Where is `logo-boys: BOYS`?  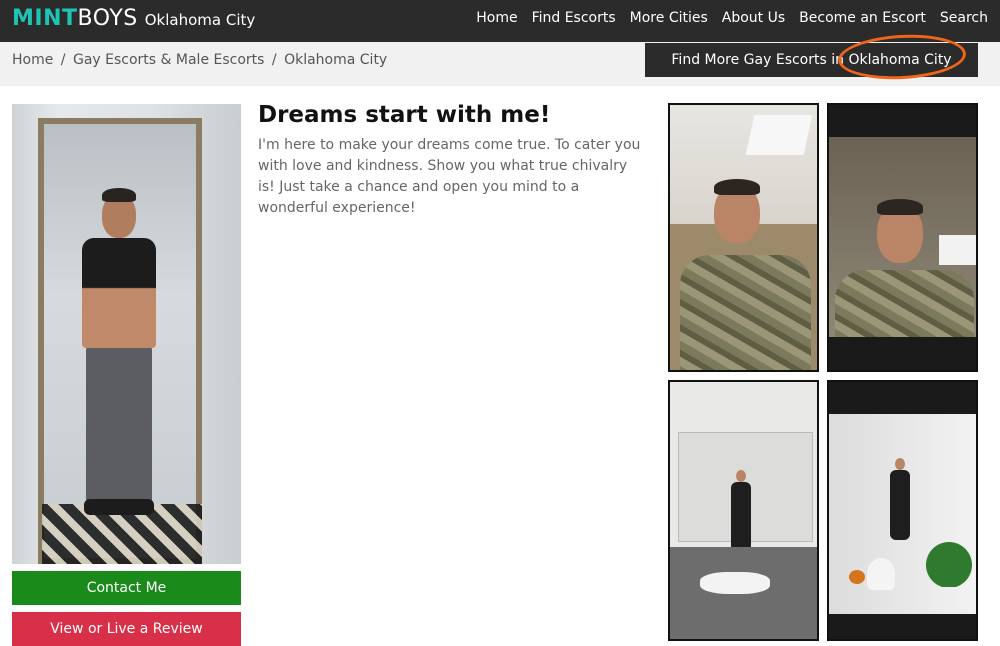
logo-boys: BOYS is located at coordinates (107, 18).